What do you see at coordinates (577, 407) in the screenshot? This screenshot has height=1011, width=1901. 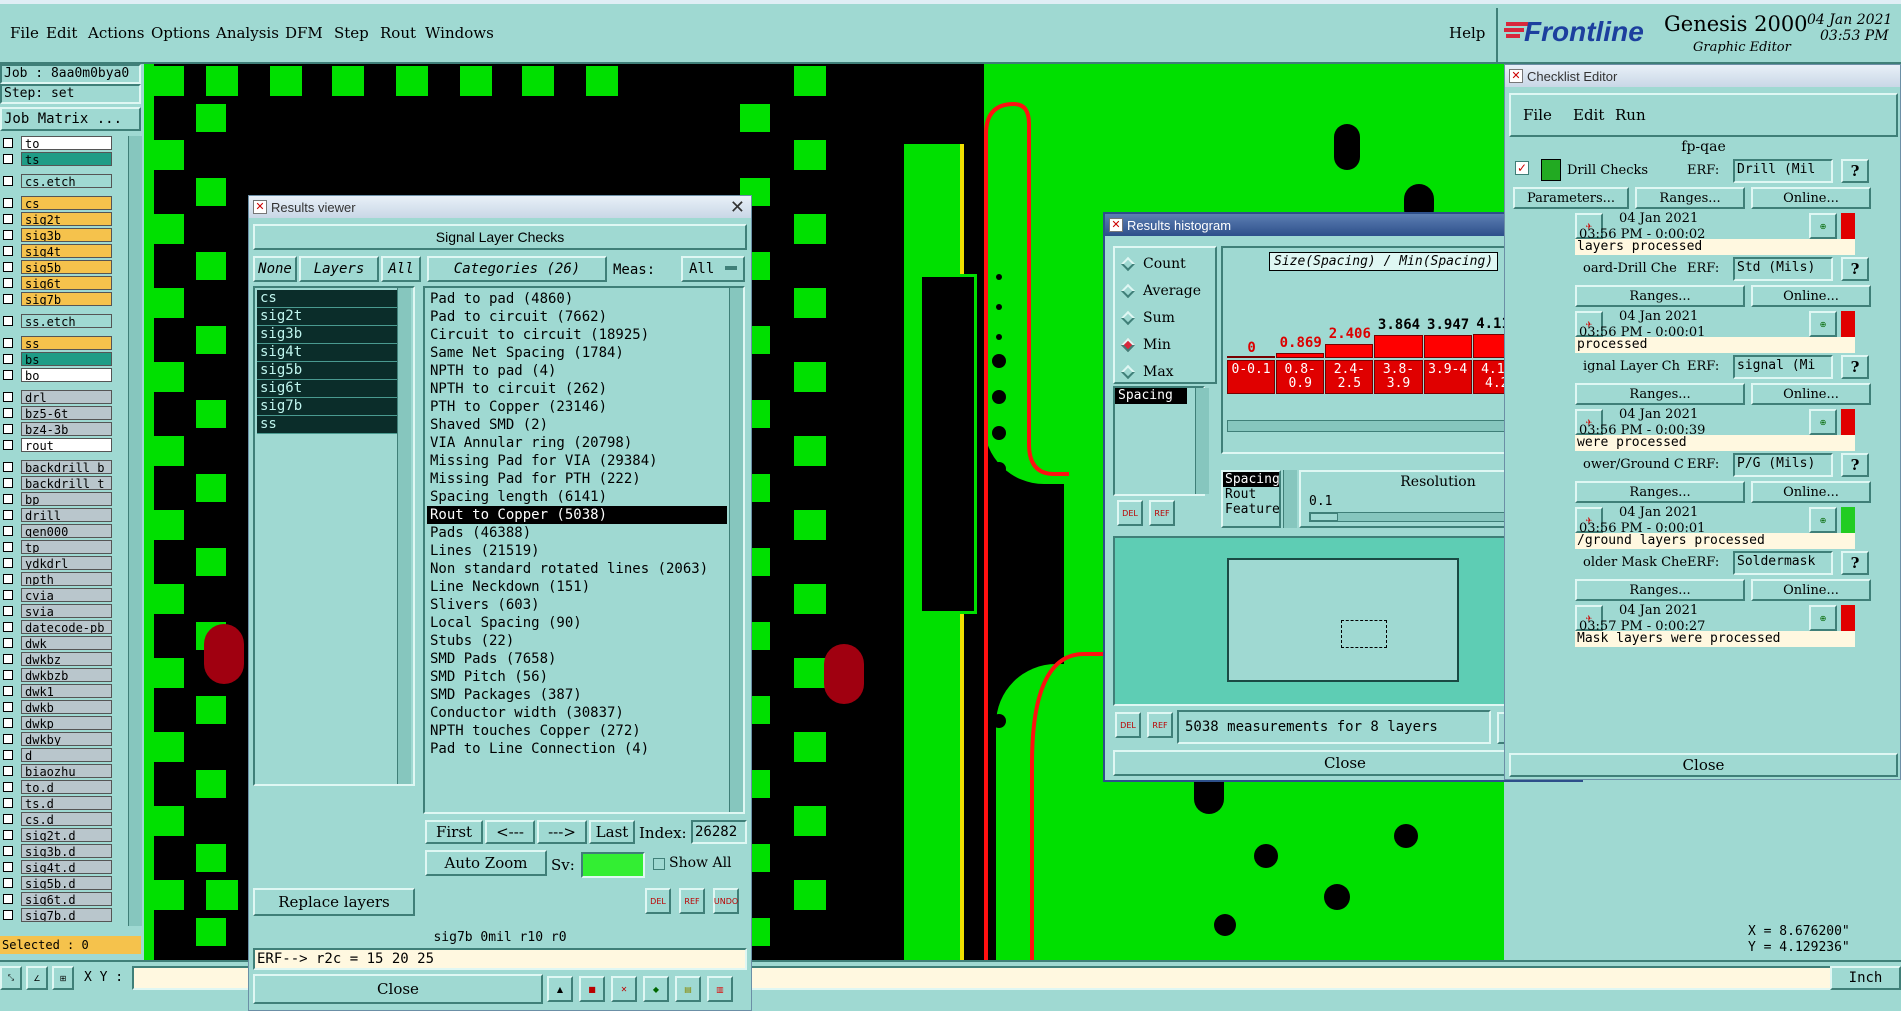 I see `category-item: PTH to Copper (23146)` at bounding box center [577, 407].